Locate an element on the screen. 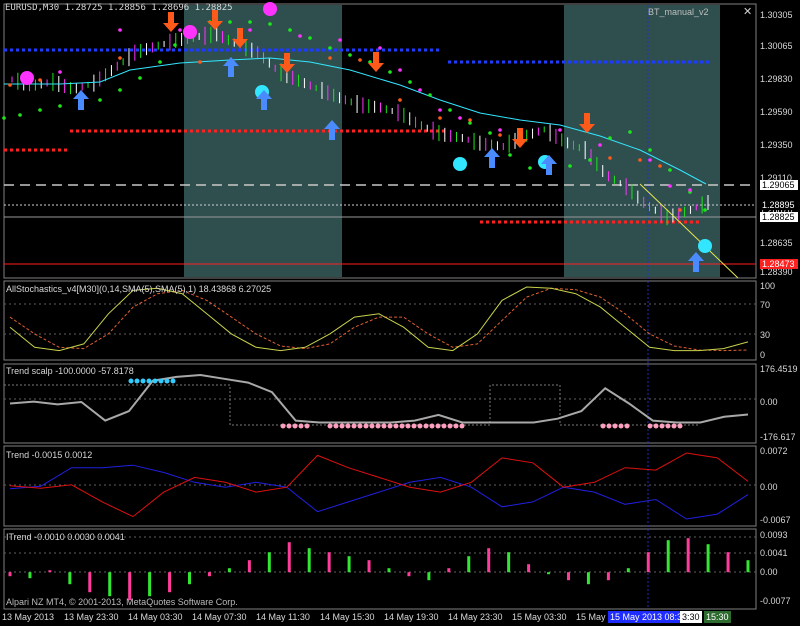 The height and width of the screenshot is (626, 800). session-shade is located at coordinates (642, 141).